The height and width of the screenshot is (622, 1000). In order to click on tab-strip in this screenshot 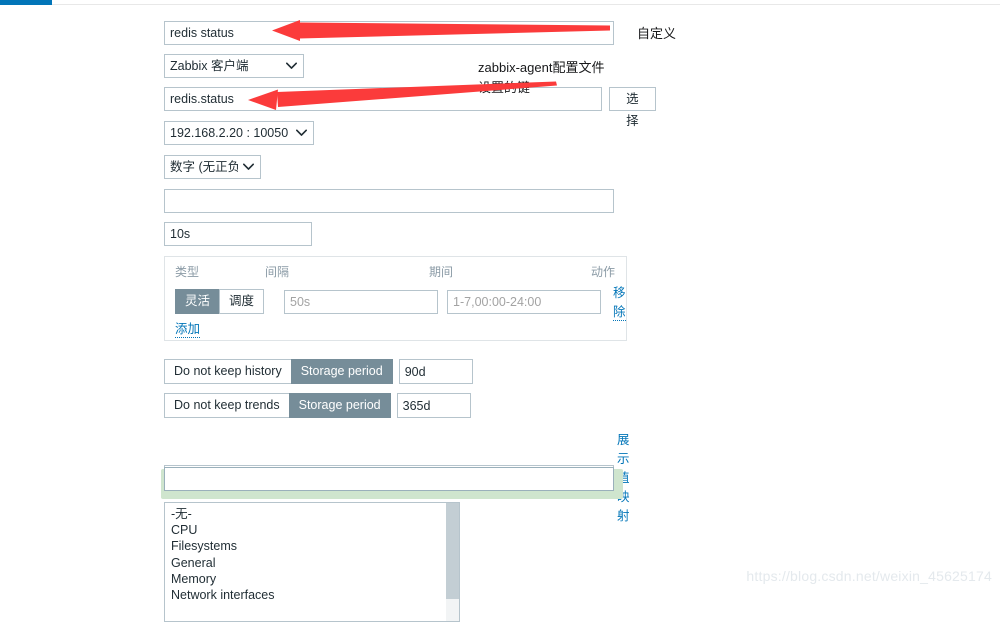, I will do `click(500, 5)`.